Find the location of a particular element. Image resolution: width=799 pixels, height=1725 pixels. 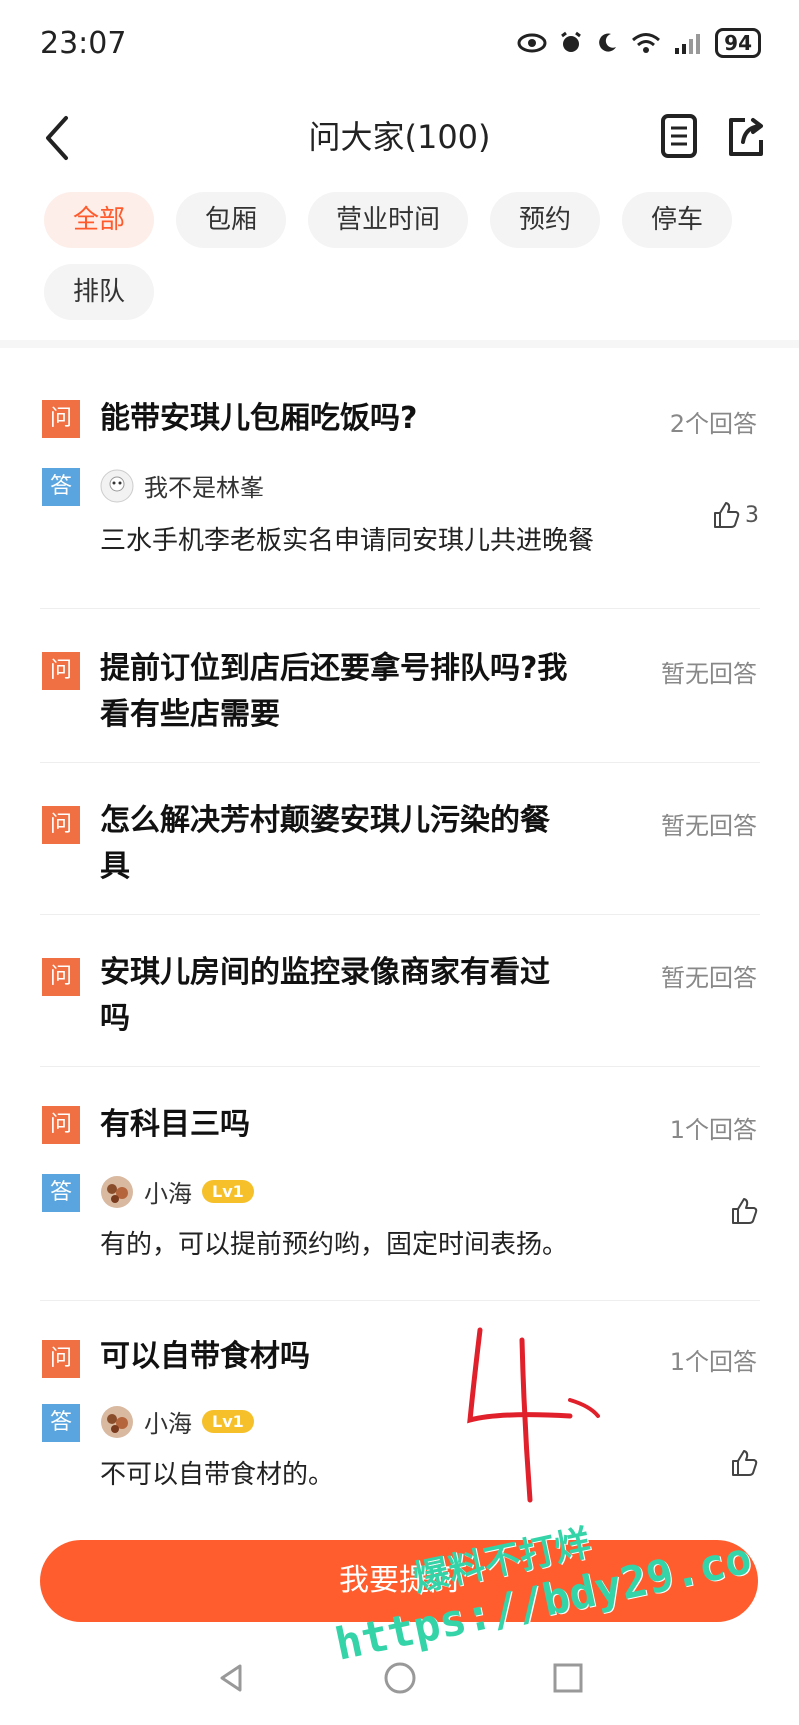

question-text: 安琪儿房间的监控录像商家有看过吗 is located at coordinates (325, 995).